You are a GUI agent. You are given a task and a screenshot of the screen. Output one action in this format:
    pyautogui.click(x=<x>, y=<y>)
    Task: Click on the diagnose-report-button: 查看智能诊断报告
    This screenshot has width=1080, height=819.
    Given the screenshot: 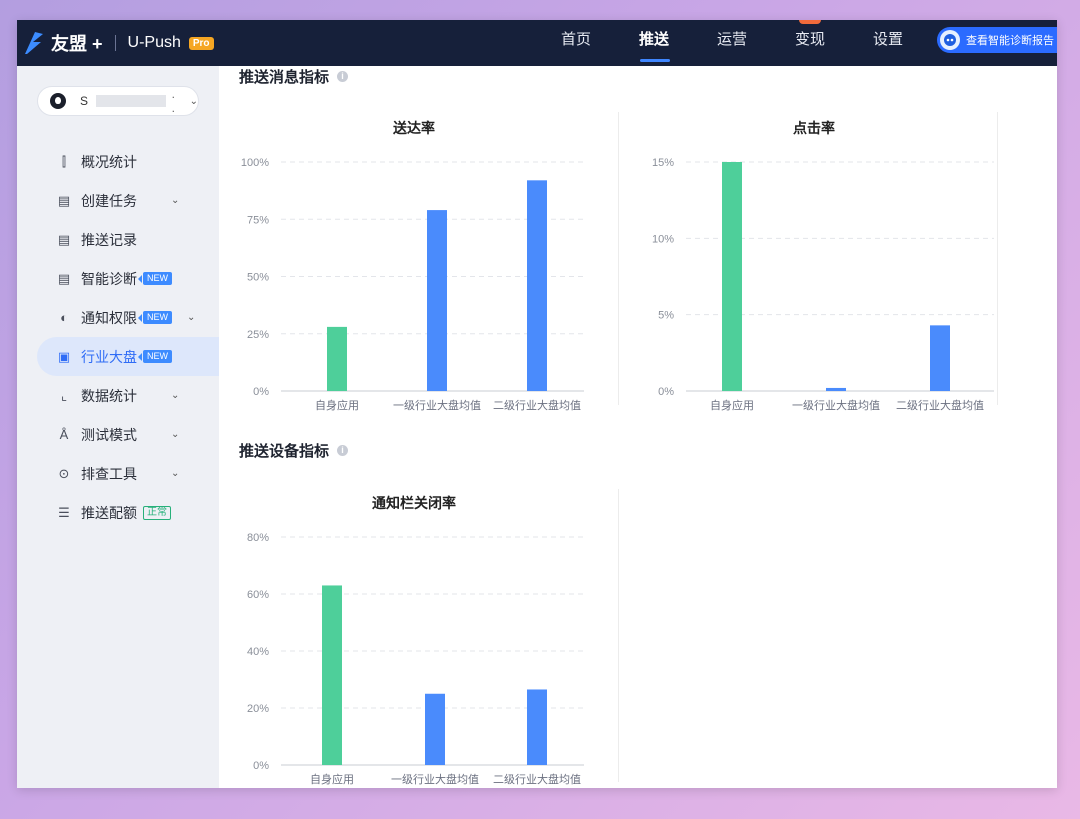 What is the action you would take?
    pyautogui.click(x=997, y=40)
    